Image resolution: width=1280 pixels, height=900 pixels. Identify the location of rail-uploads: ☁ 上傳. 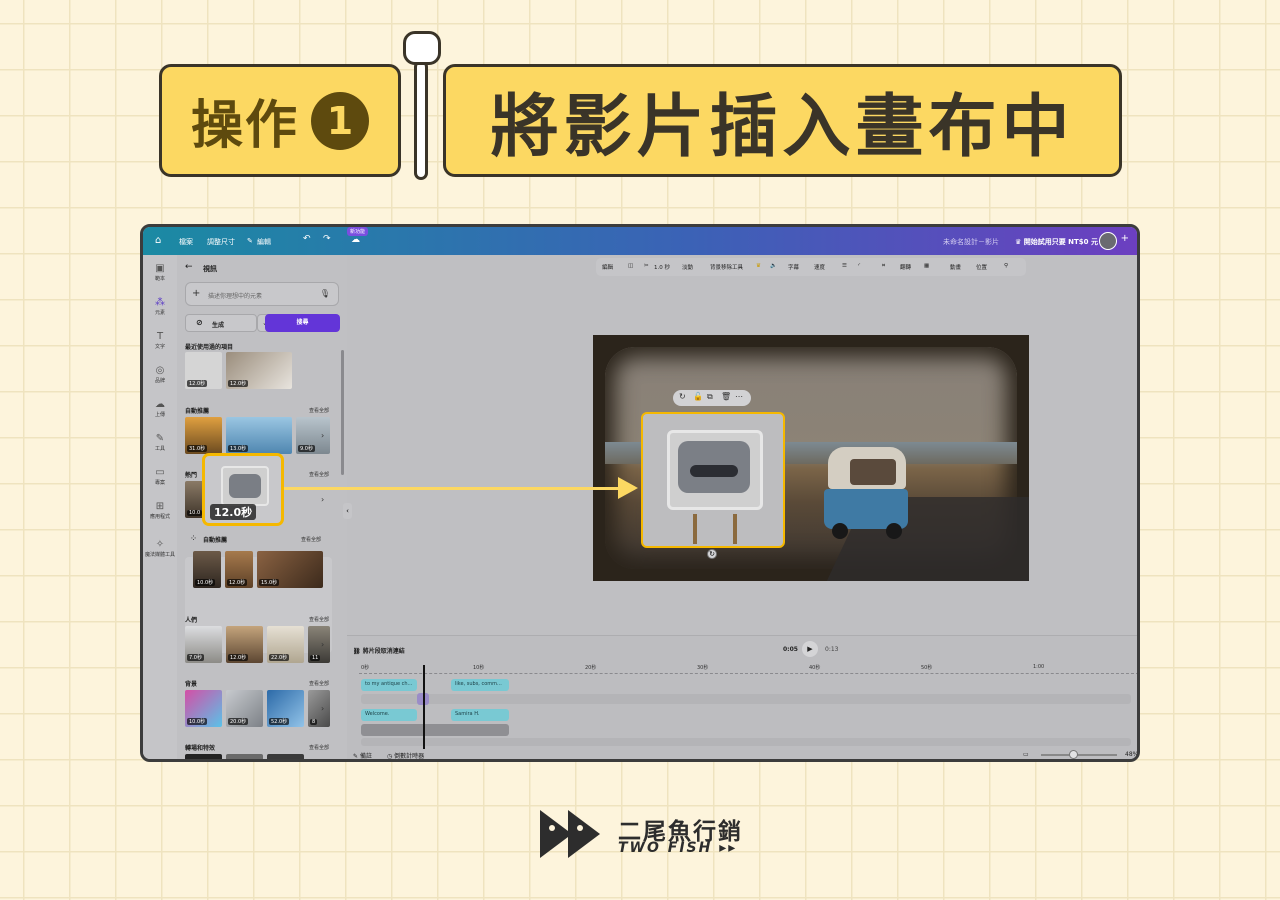
(160, 408).